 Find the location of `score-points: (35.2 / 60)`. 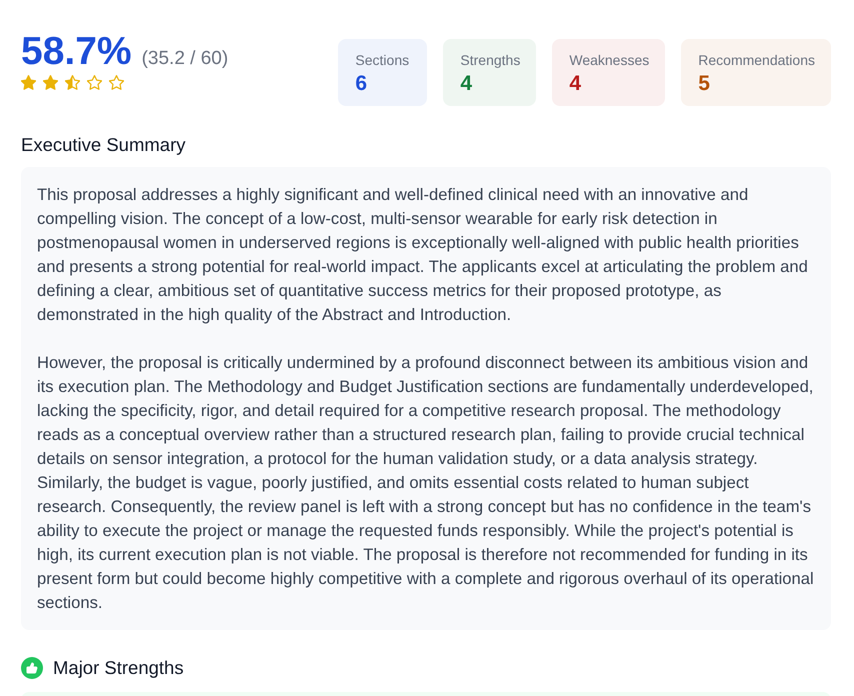

score-points: (35.2 / 60) is located at coordinates (185, 59).